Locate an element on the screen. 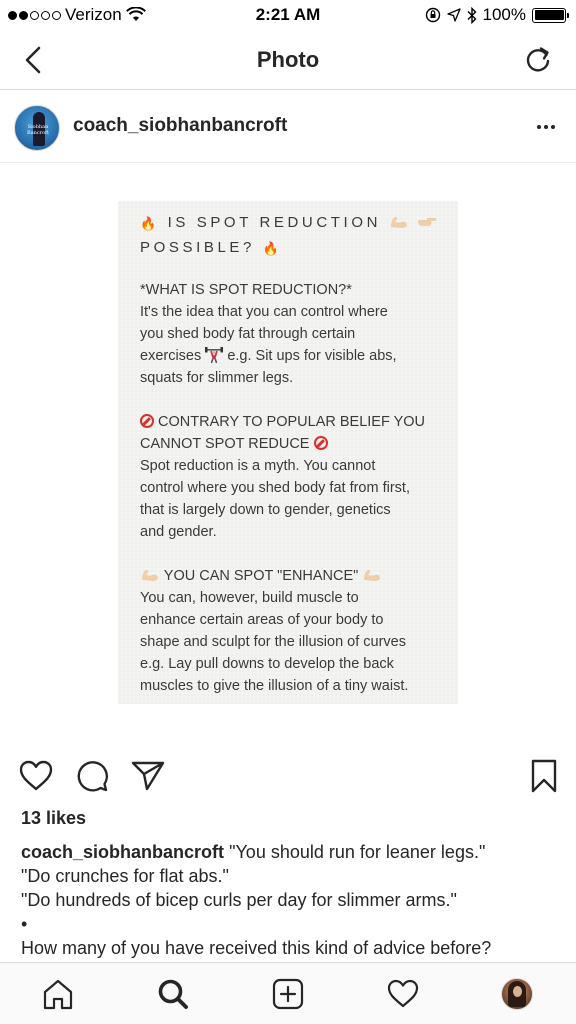  caption-line-4: • is located at coordinates (24, 924).